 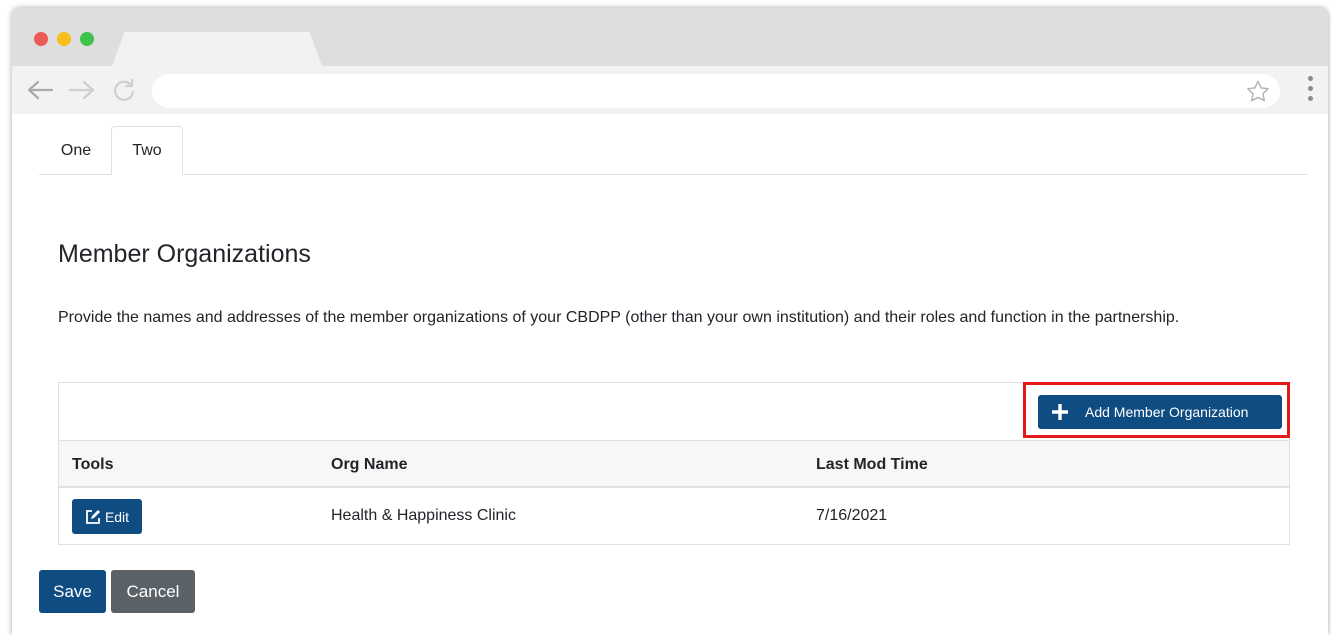 What do you see at coordinates (72, 591) in the screenshot?
I see `save-button: Save` at bounding box center [72, 591].